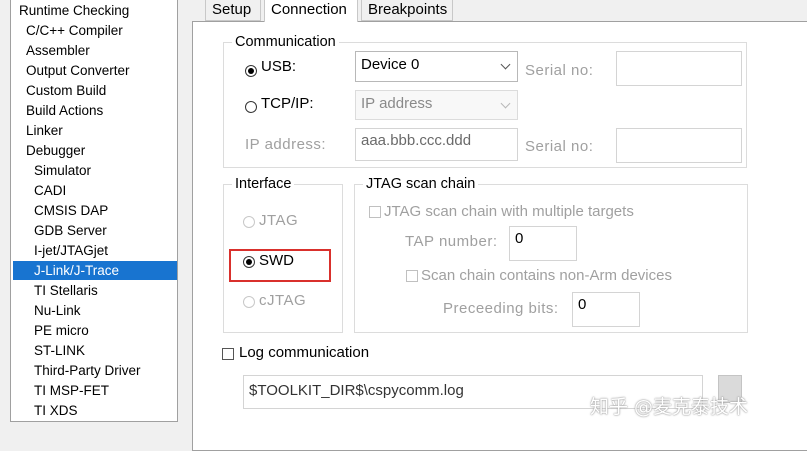  What do you see at coordinates (679, 68) in the screenshot?
I see `usb-serial-field` at bounding box center [679, 68].